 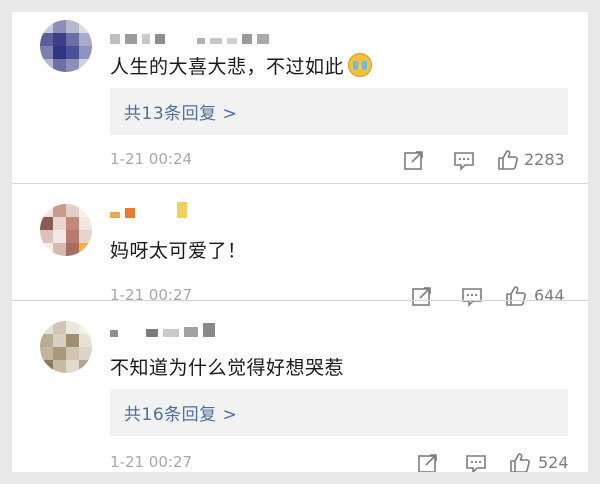 I want to click on view-replies-link: 共13条回复 >, so click(x=180, y=111).